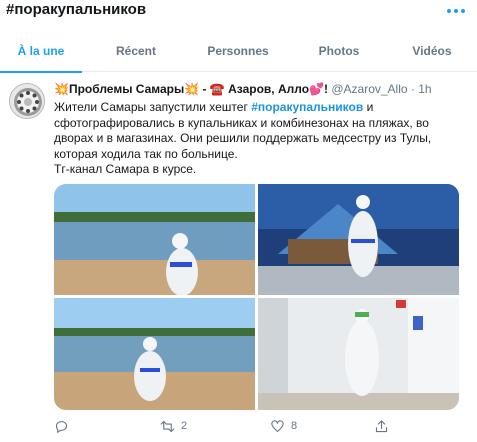 Image resolution: width=477 pixels, height=442 pixels. I want to click on like-count: 8, so click(294, 426).